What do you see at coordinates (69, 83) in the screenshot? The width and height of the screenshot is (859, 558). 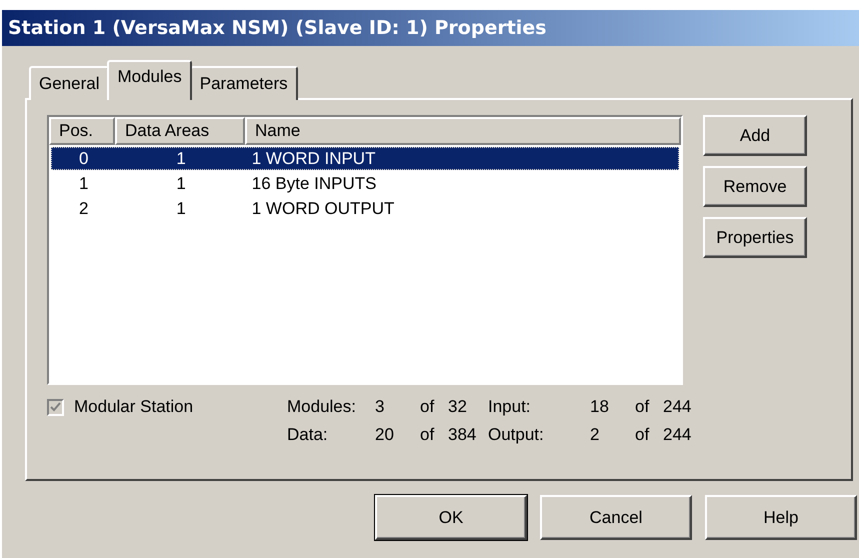 I see `tab: General` at bounding box center [69, 83].